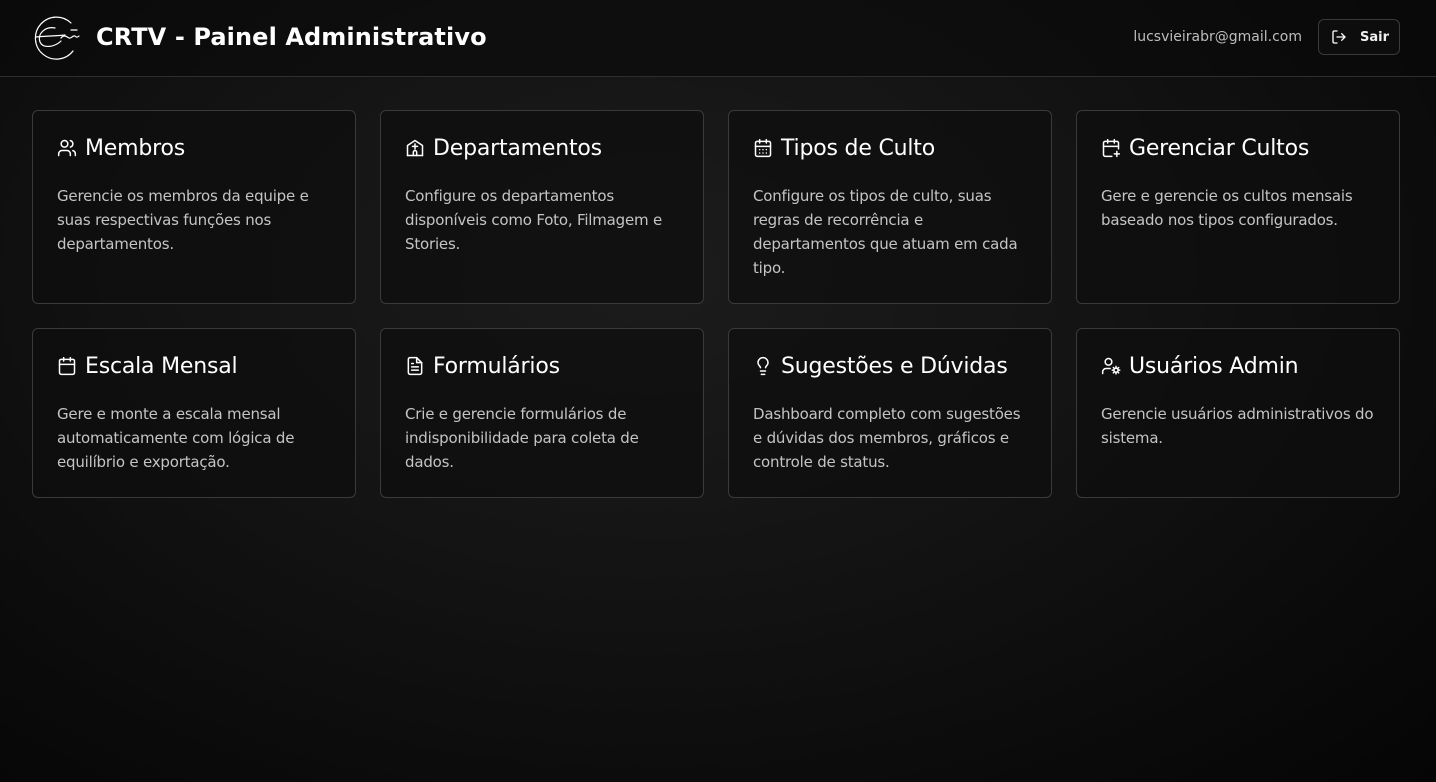 The width and height of the screenshot is (1436, 782). Describe the element at coordinates (67, 148) in the screenshot. I see `users-icon` at that location.